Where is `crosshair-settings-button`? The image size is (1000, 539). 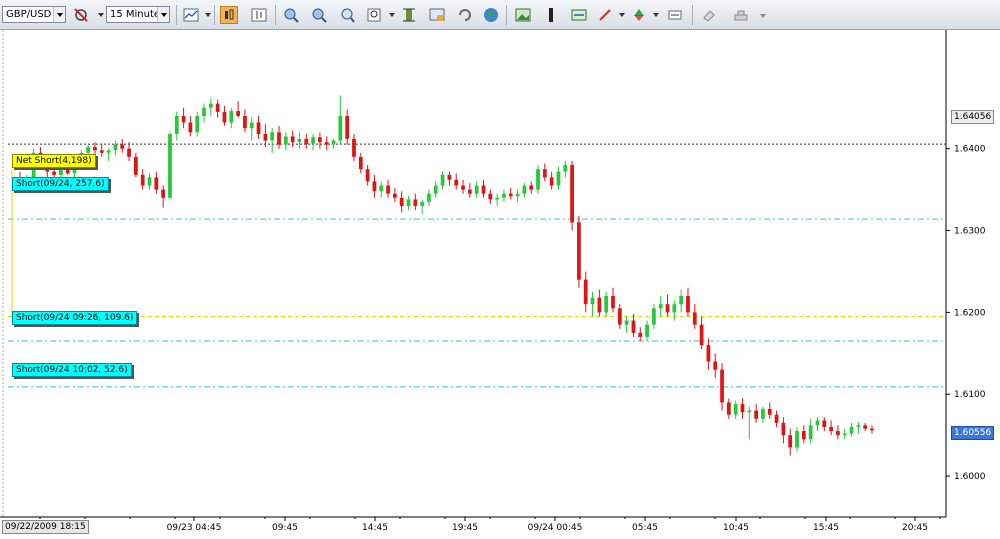
crosshair-settings-button is located at coordinates (81, 15).